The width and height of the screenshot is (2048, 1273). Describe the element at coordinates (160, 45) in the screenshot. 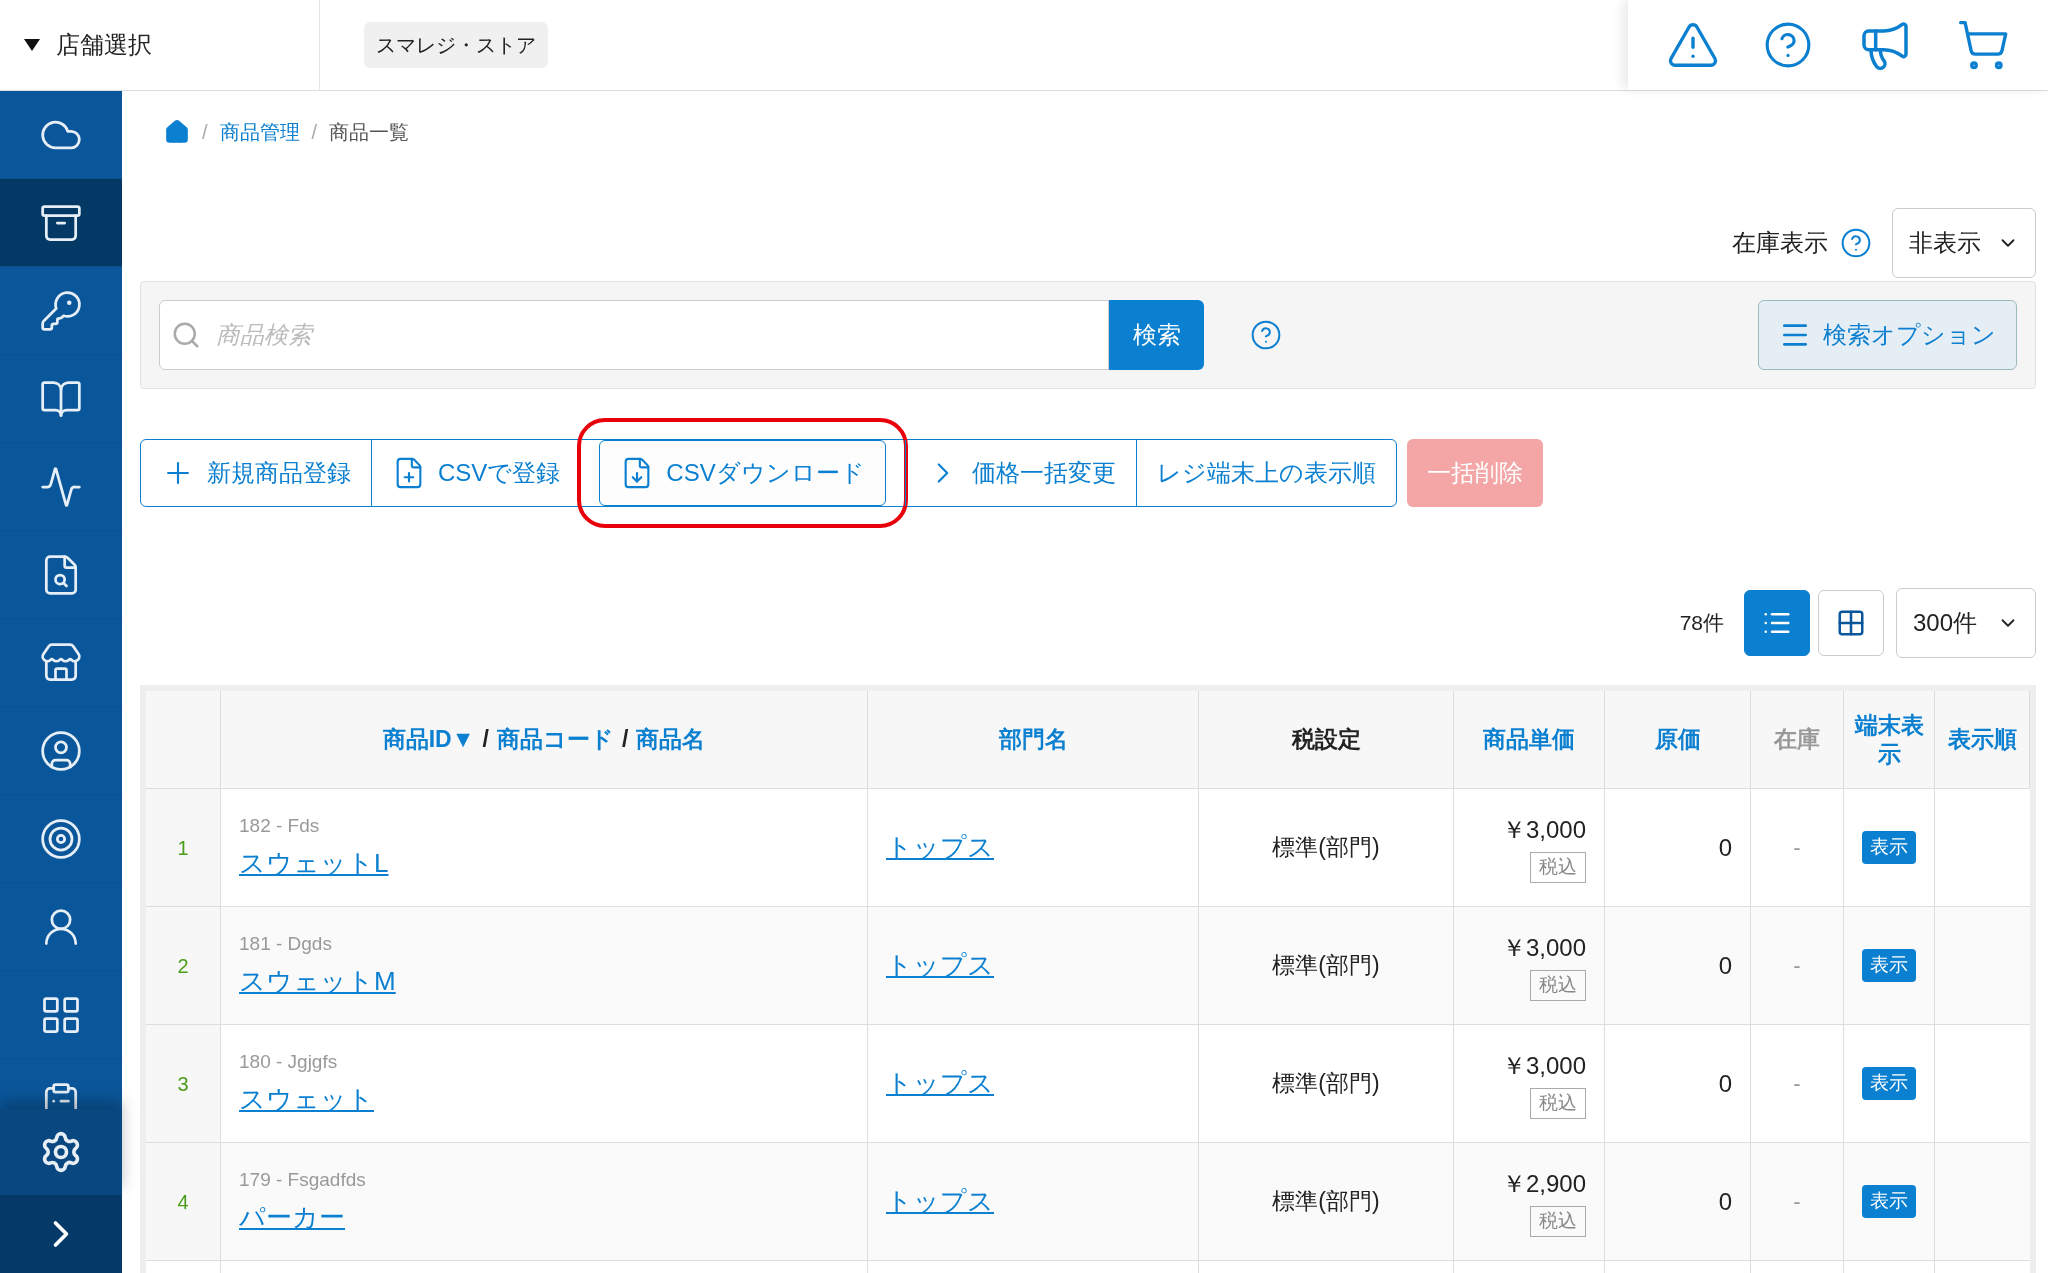

I see `store-selector: 店舗選択` at that location.